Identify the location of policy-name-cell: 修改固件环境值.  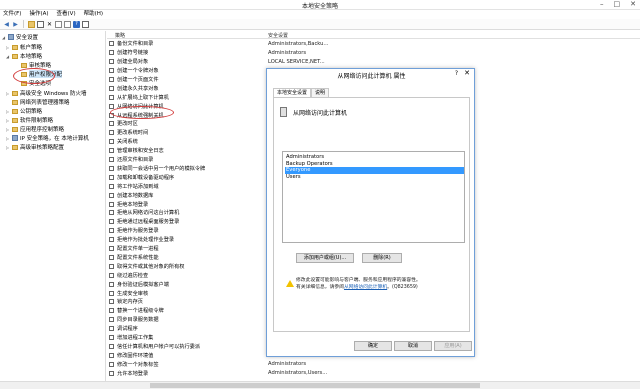
(135, 355).